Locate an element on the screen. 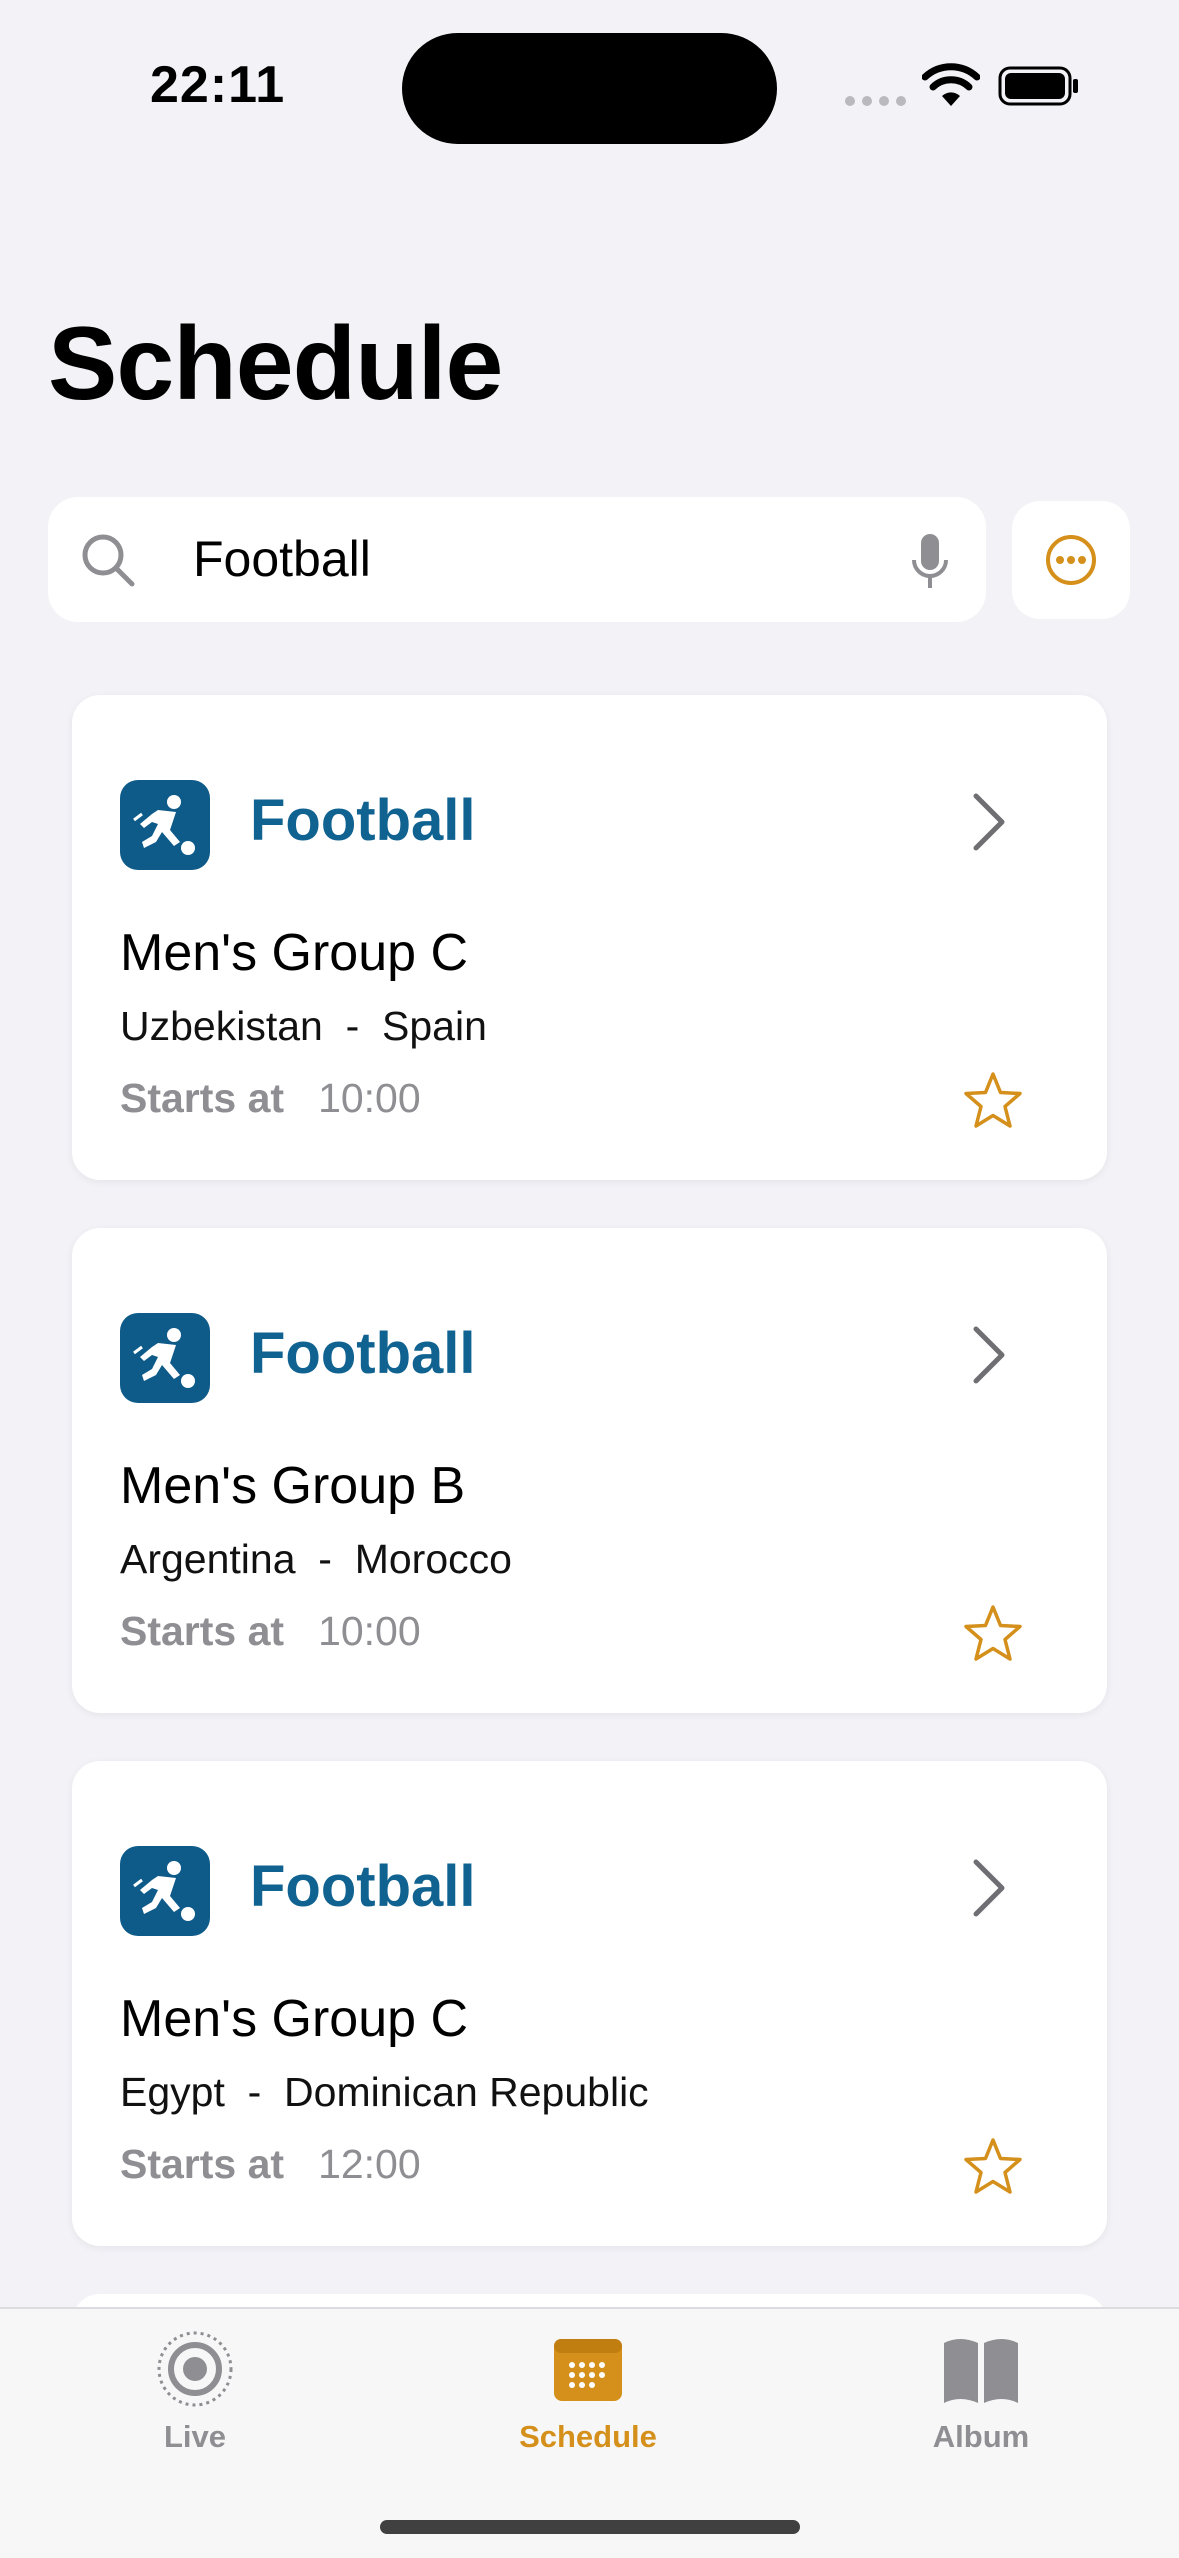  microphone-icon is located at coordinates (930, 562).